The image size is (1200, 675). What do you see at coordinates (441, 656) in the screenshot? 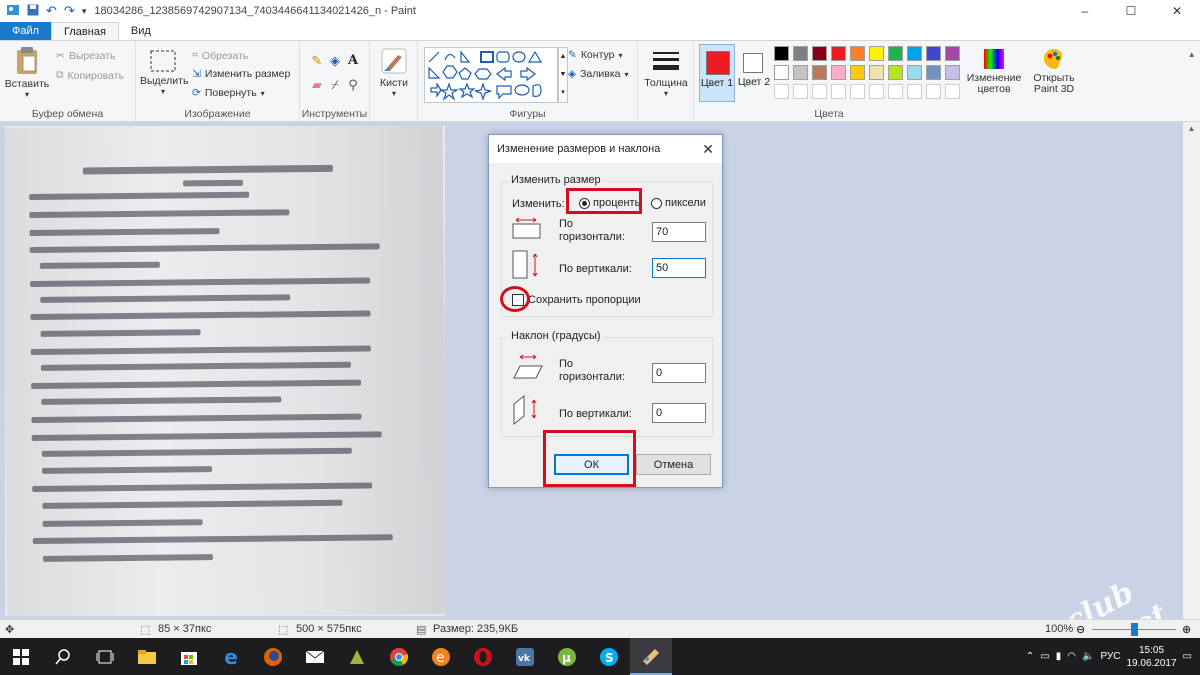
I see `browser-e-icon: e` at bounding box center [441, 656].